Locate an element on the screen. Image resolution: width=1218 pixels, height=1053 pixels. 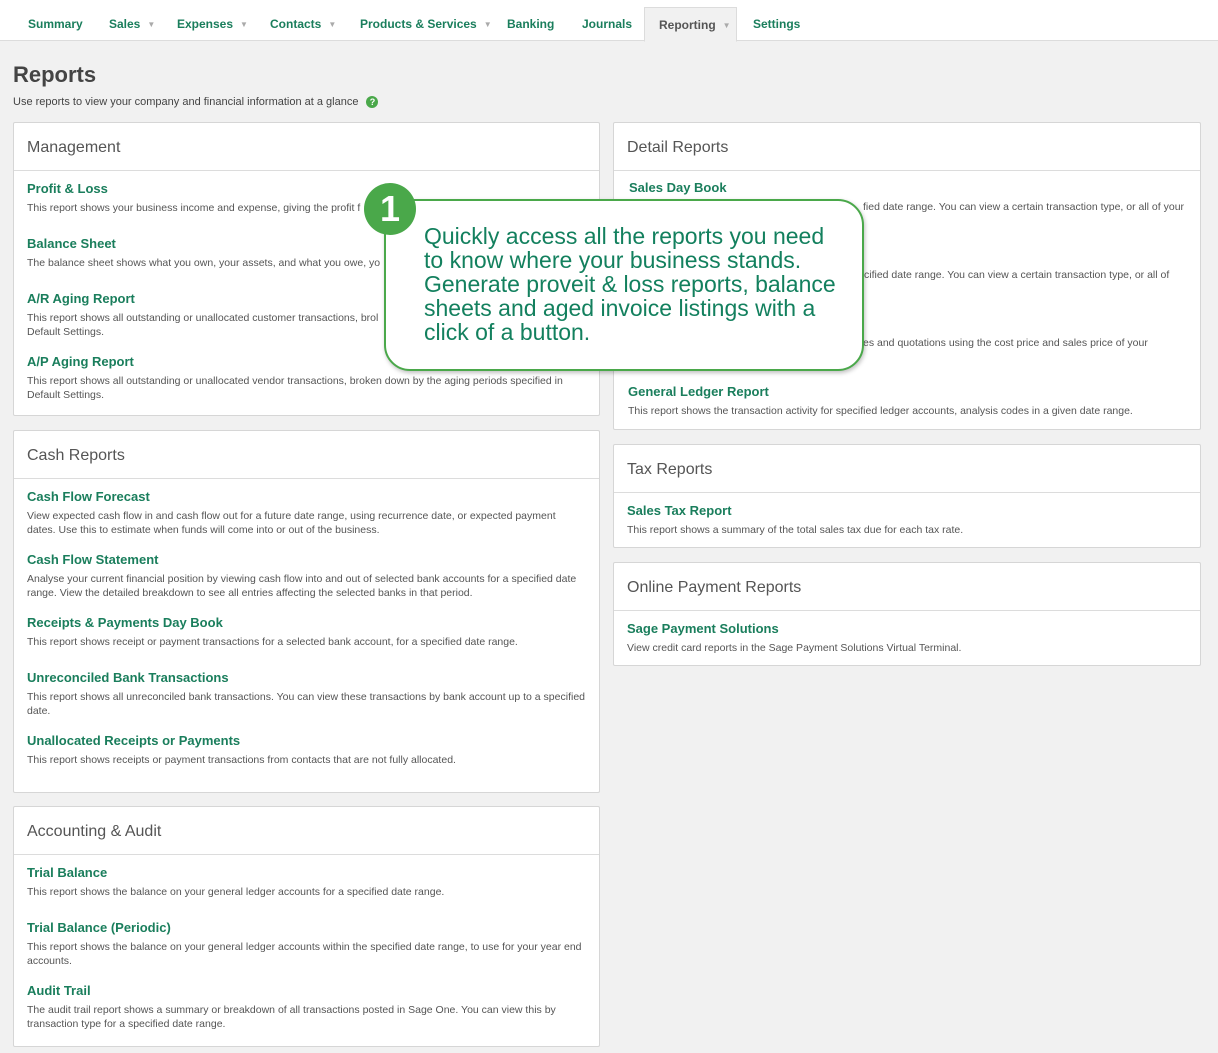
callout-line: Quickly access all the reports you need is located at coordinates (624, 236).